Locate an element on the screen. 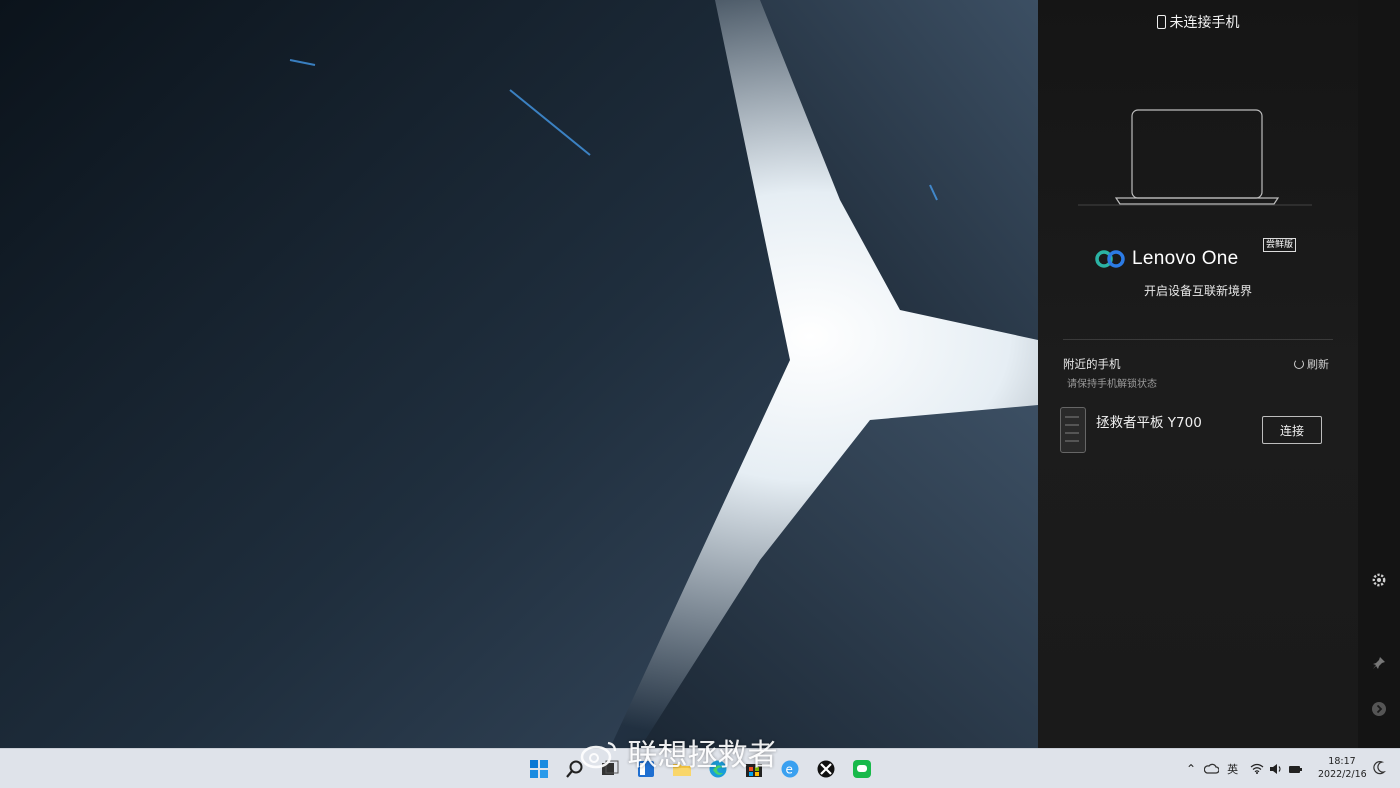  brand: Lenovo One is located at coordinates (1166, 259).